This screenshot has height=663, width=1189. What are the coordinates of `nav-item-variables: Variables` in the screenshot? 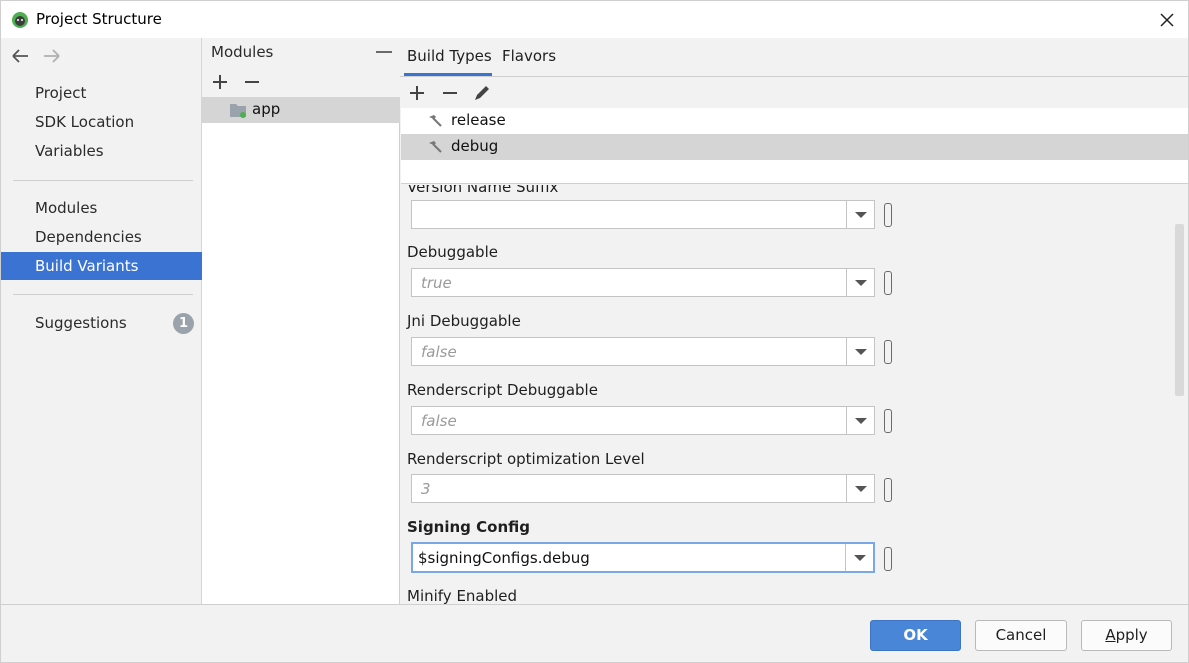 It's located at (101, 151).